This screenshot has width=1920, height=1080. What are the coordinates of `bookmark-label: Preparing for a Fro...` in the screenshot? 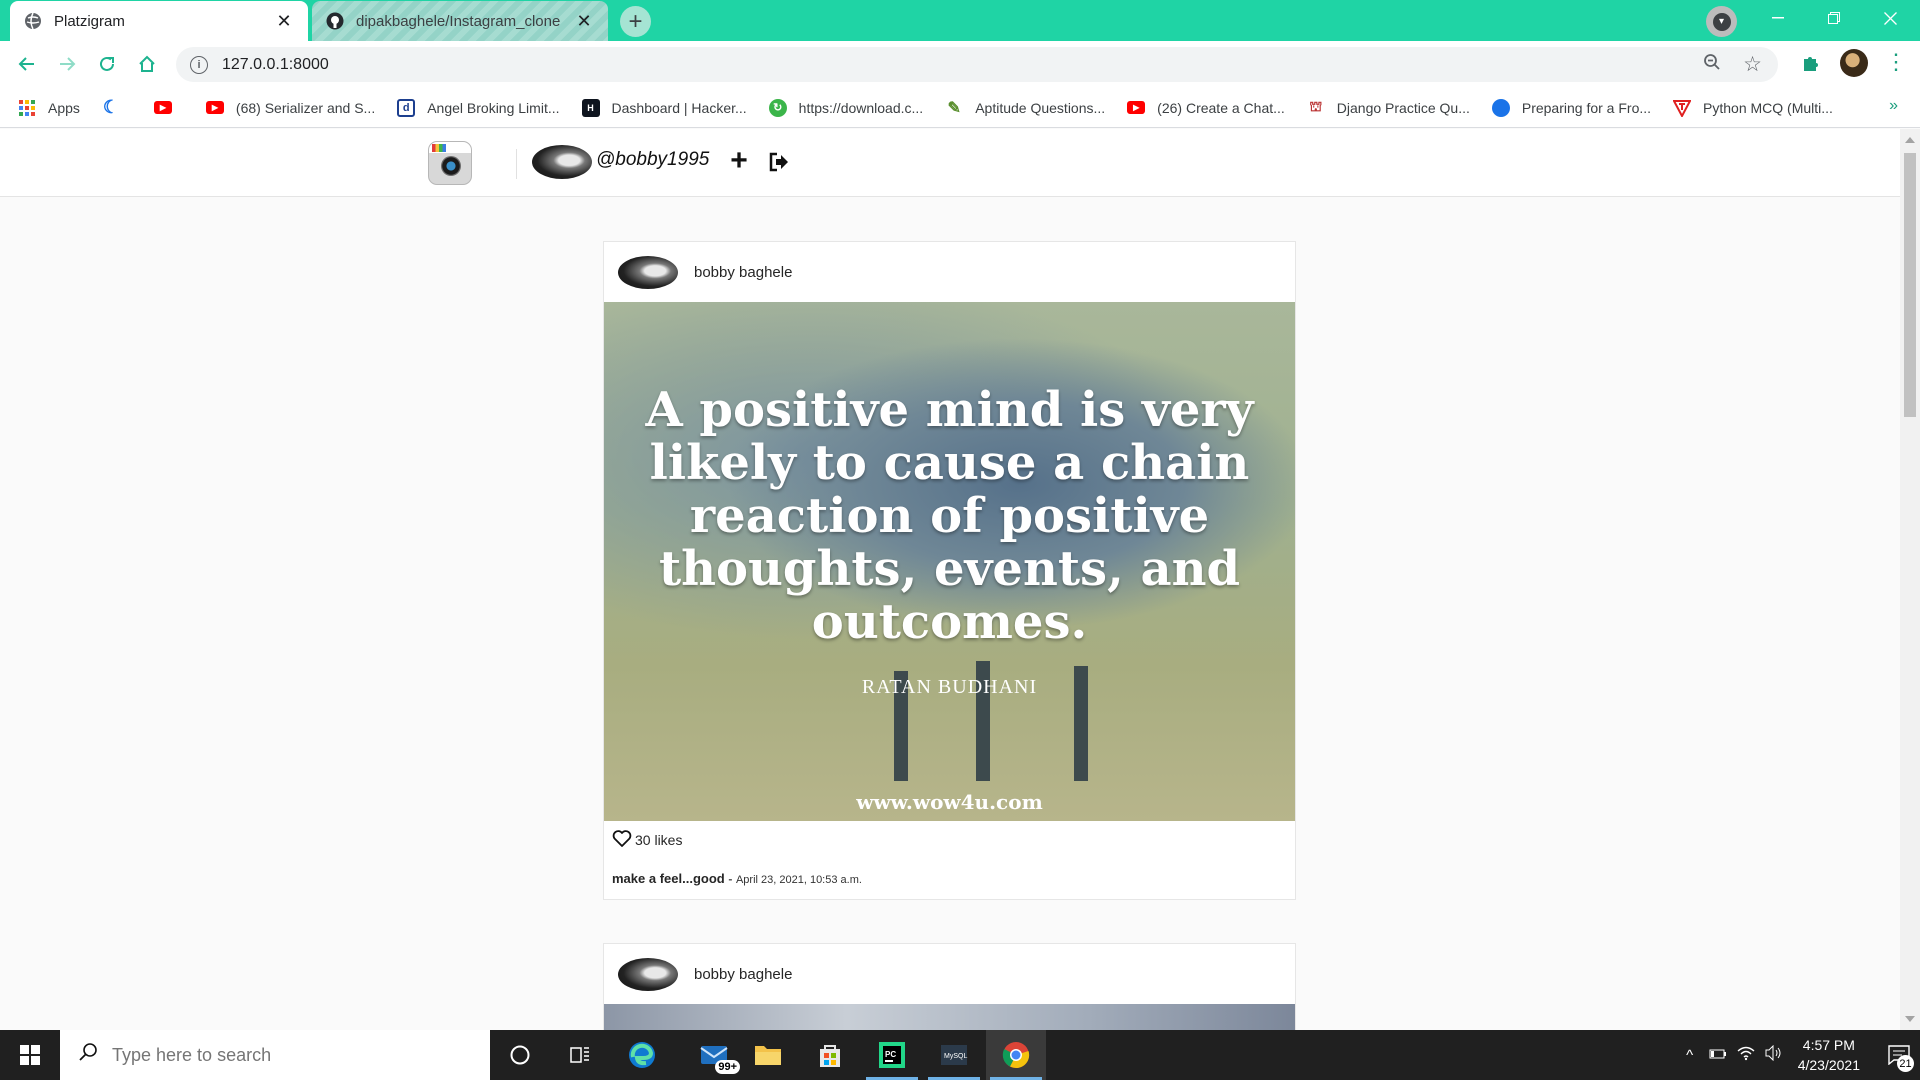 It's located at (1586, 107).